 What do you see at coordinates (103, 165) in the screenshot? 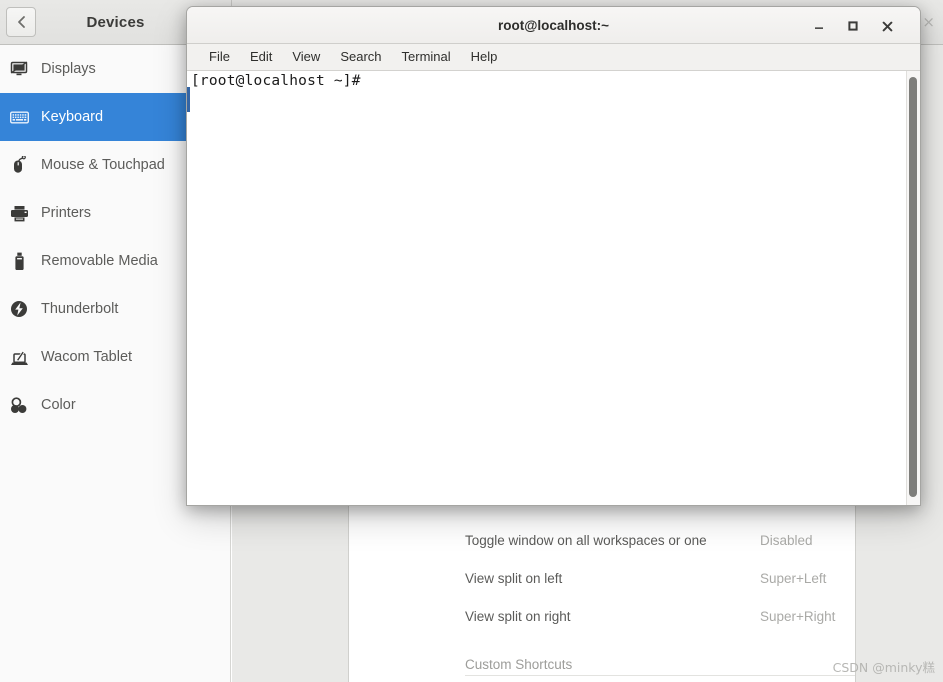
I see `sidebar-item-label: Mouse & Touchpad` at bounding box center [103, 165].